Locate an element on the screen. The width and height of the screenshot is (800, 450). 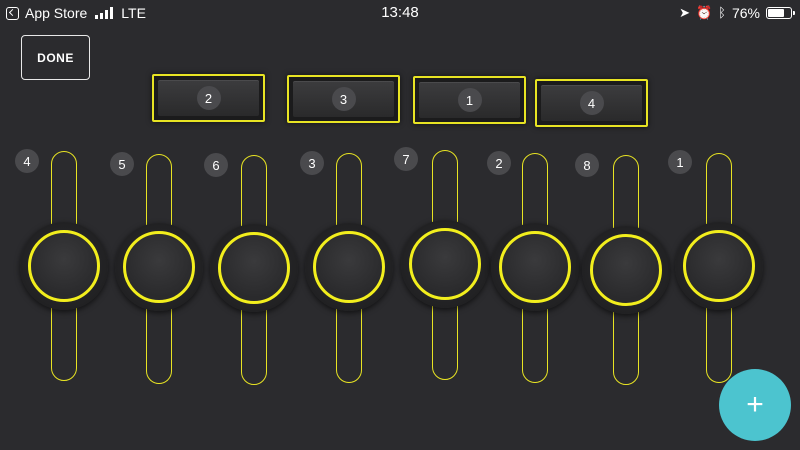
pad-button: 2 is located at coordinates (208, 98).